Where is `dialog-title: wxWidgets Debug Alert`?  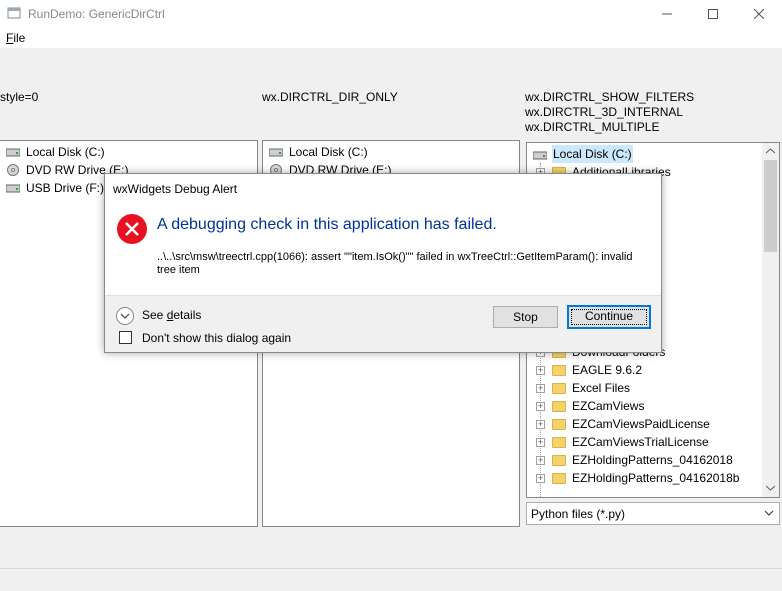
dialog-title: wxWidgets Debug Alert is located at coordinates (175, 189).